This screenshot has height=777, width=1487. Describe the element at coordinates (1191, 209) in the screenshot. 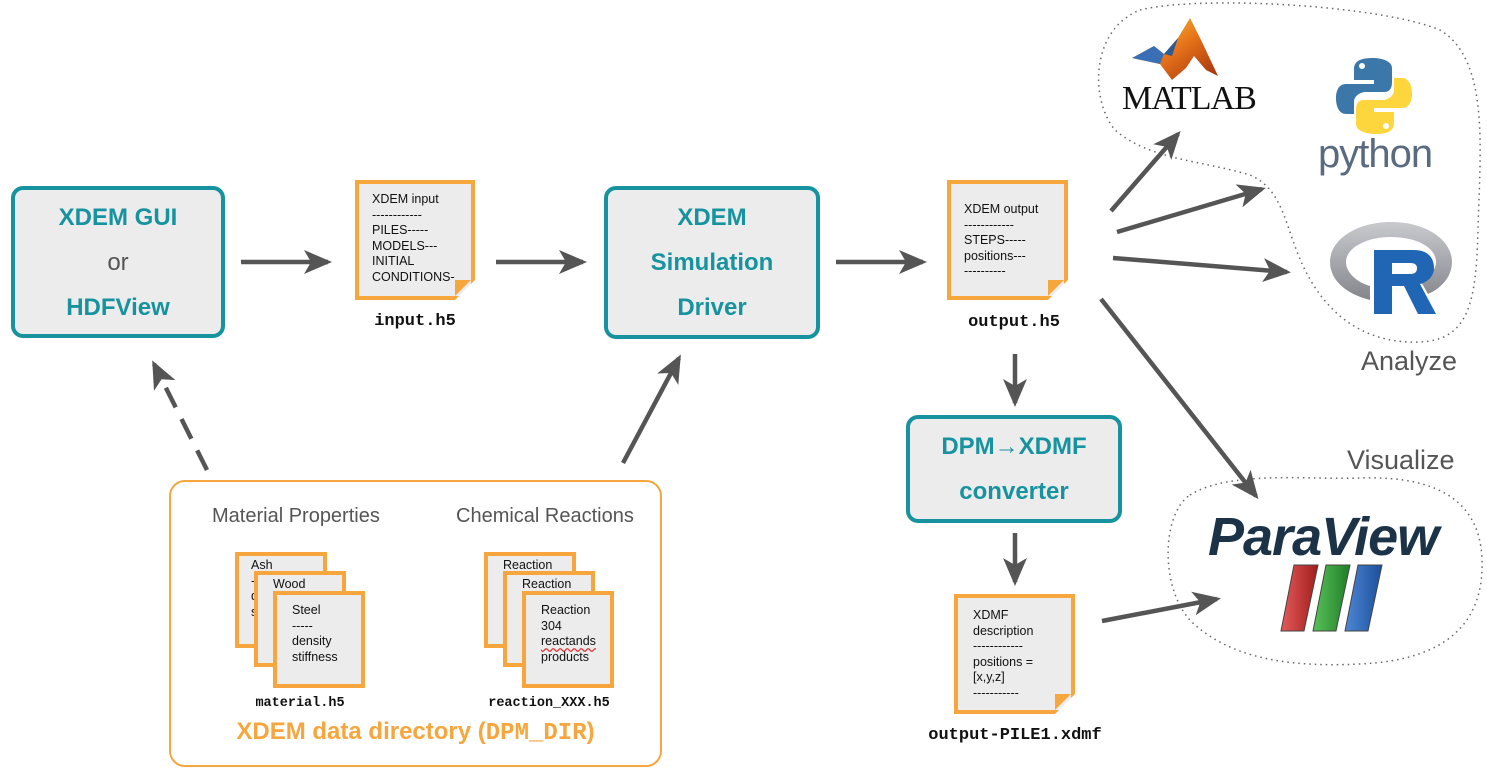

I see `arrow-output-to-python` at that location.